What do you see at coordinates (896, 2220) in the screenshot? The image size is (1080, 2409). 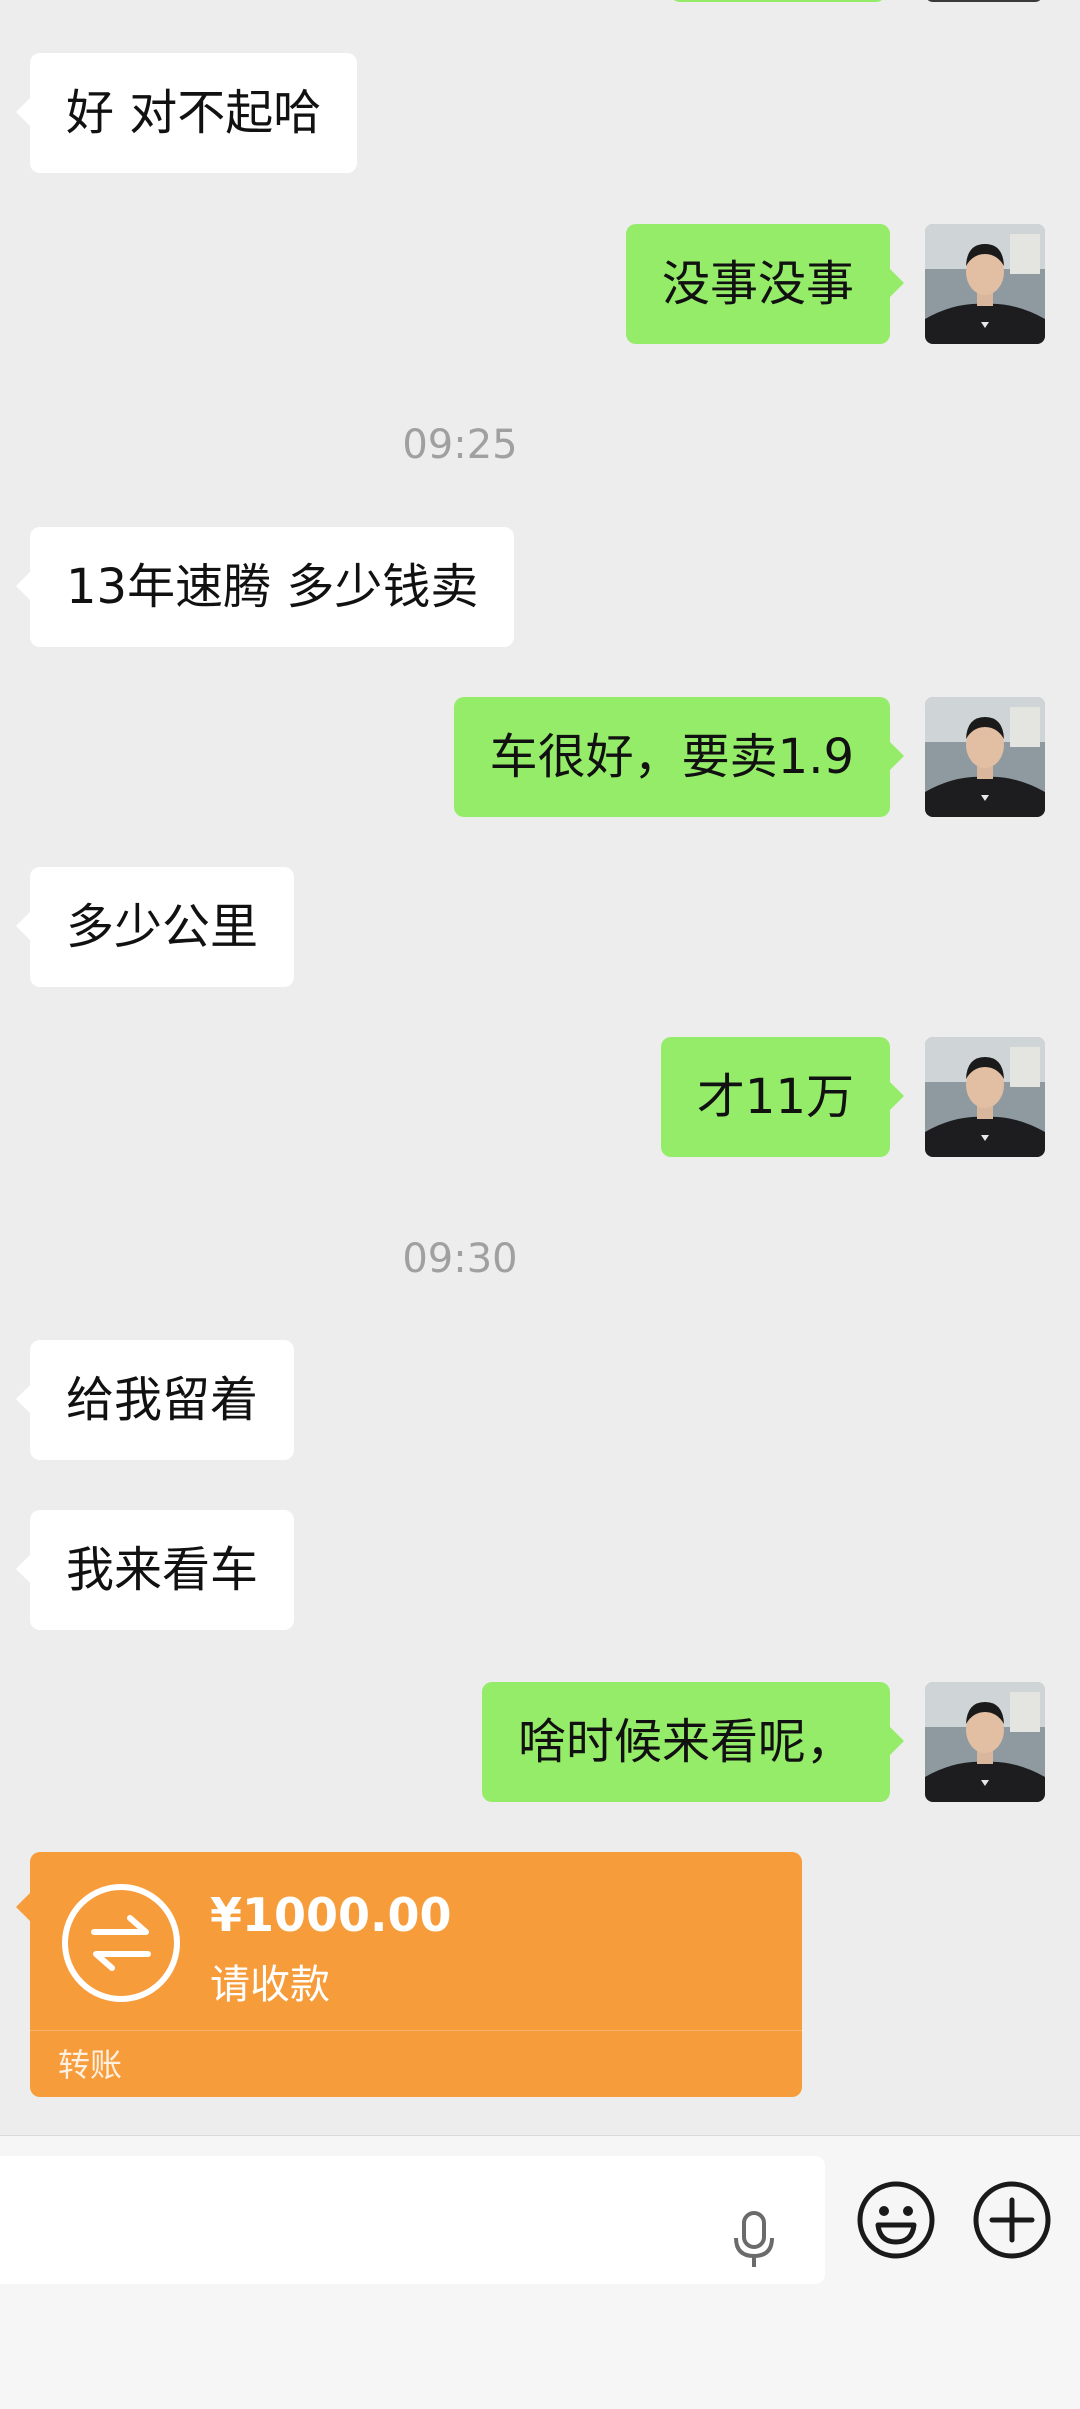 I see `emoji-icon` at bounding box center [896, 2220].